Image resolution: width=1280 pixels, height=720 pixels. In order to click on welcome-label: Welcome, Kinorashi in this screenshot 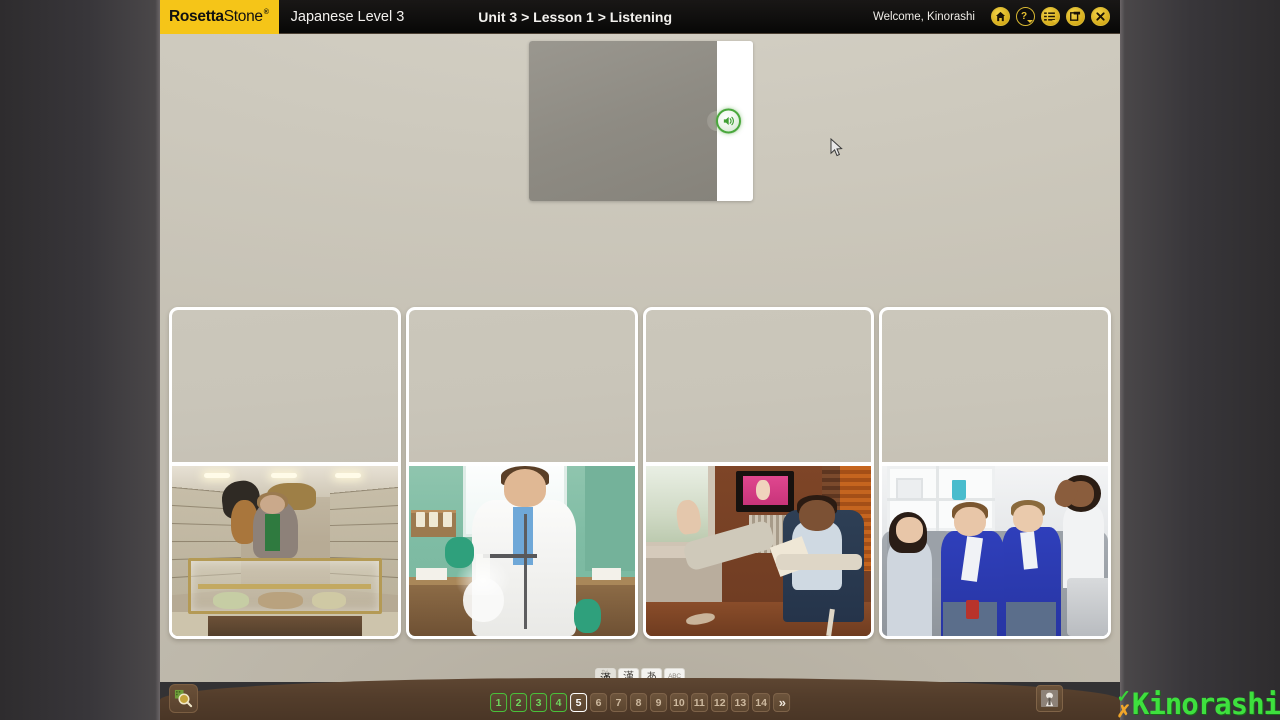, I will do `click(923, 16)`.